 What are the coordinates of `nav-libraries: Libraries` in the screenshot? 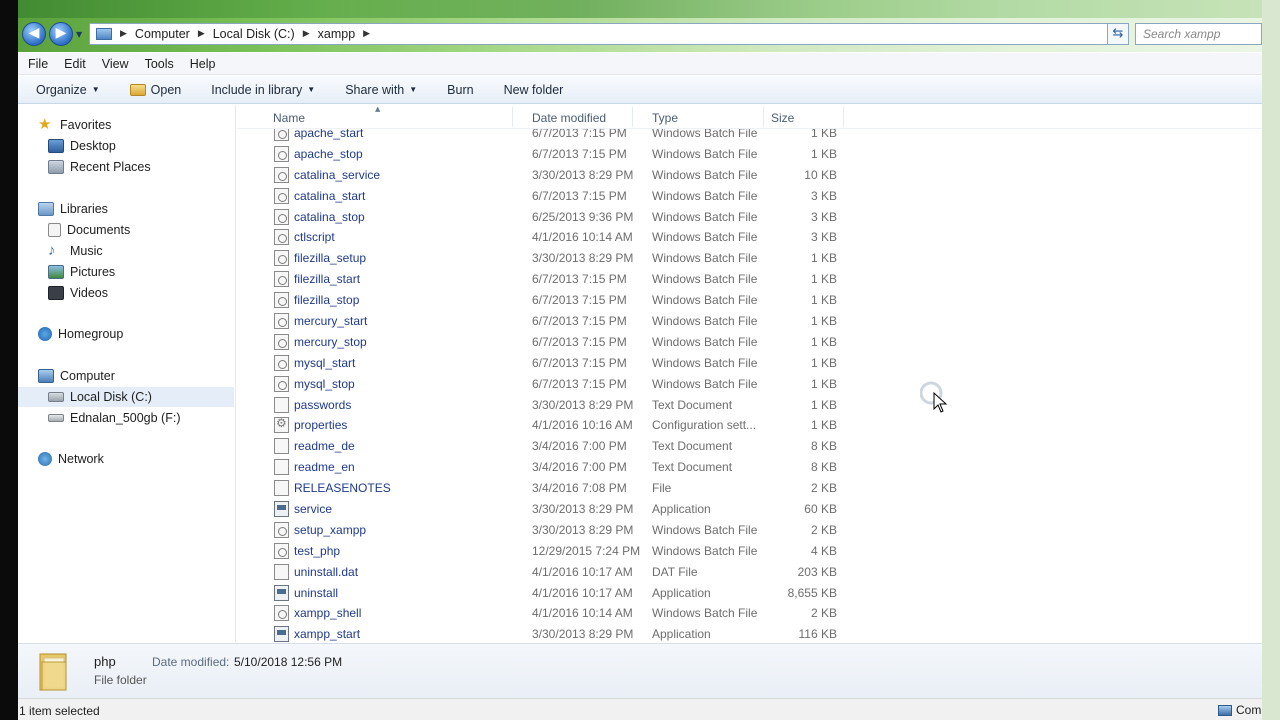 It's located at (73, 209).